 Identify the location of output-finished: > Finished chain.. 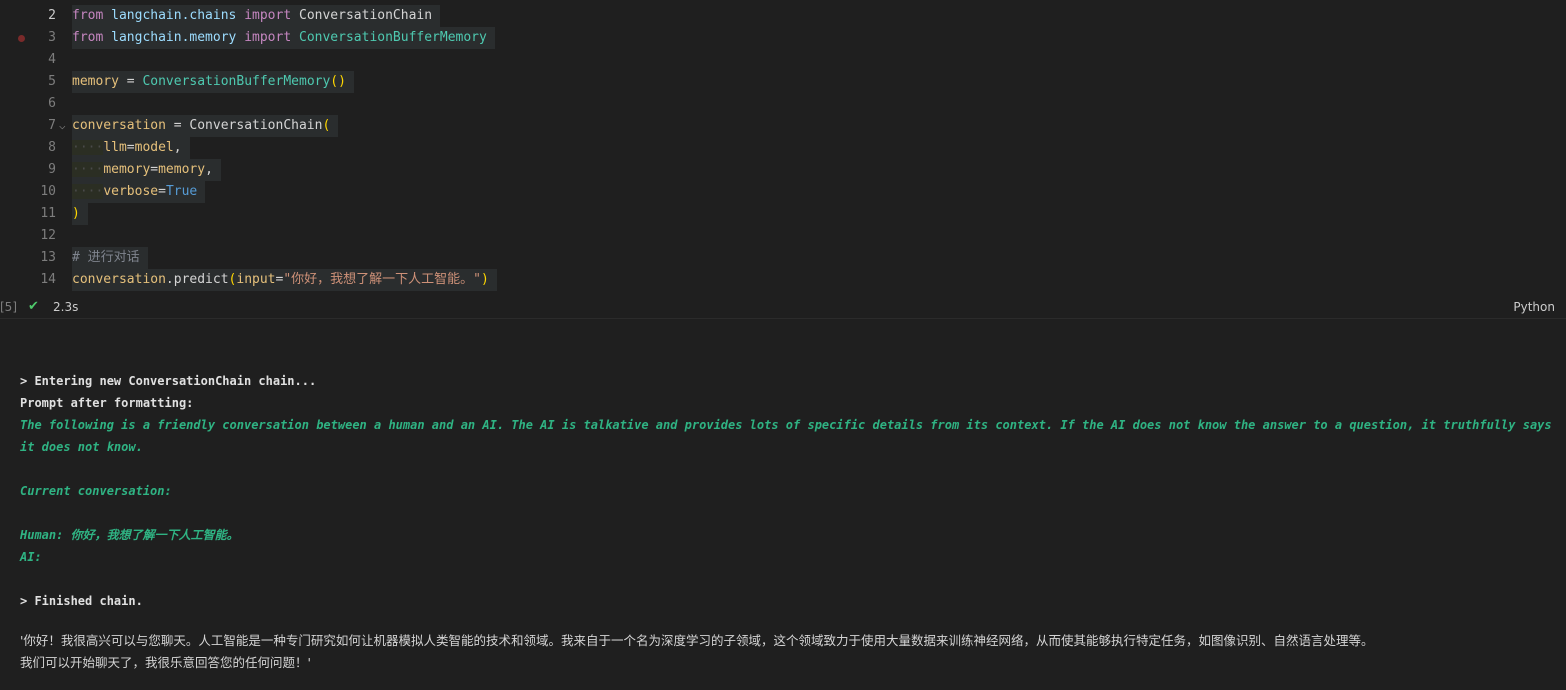
(81, 601).